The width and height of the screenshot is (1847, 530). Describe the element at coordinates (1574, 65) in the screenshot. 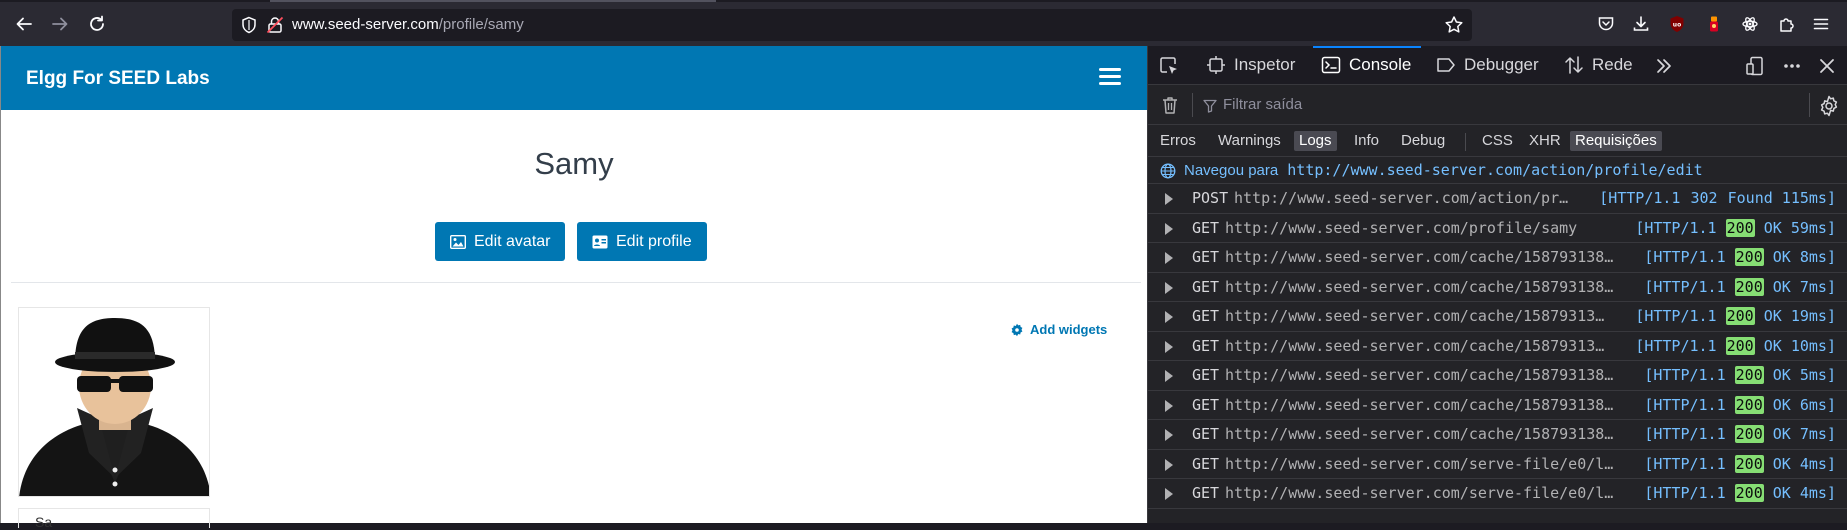

I see `network-arrows-icon` at that location.